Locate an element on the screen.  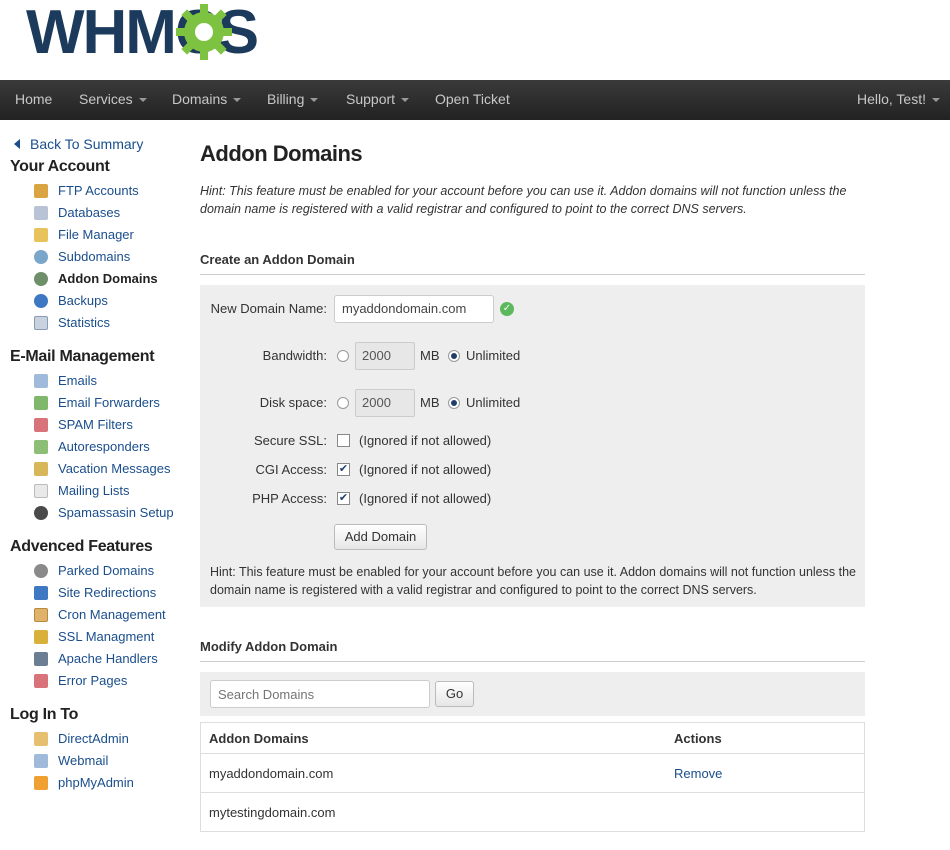
nav-label: Open Ticket is located at coordinates (472, 99).